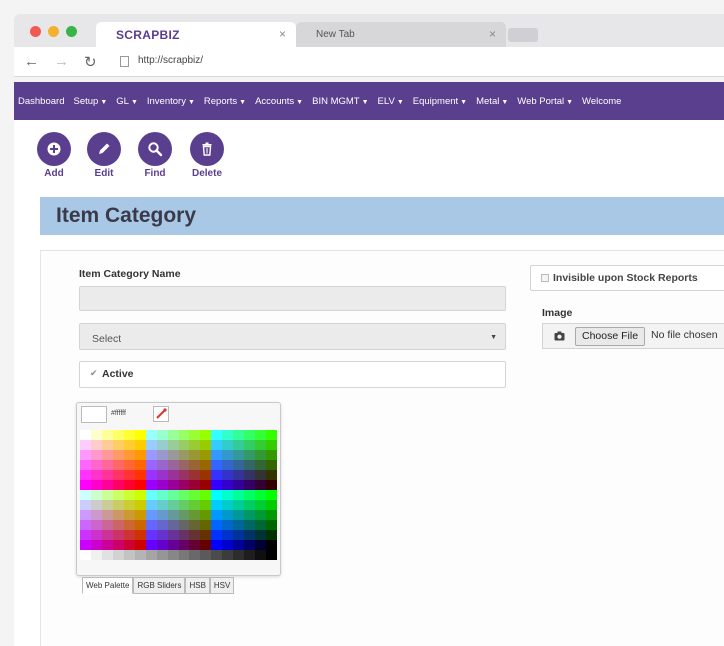 The height and width of the screenshot is (646, 724). Describe the element at coordinates (340, 101) in the screenshot. I see `nav-item-bin-mgmt: BIN MGMT ▼` at that location.